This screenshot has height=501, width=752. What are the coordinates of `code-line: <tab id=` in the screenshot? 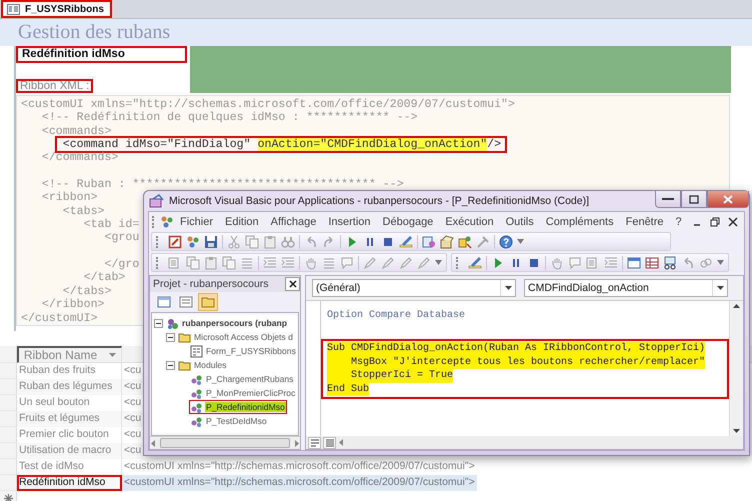 It's located at (112, 225).